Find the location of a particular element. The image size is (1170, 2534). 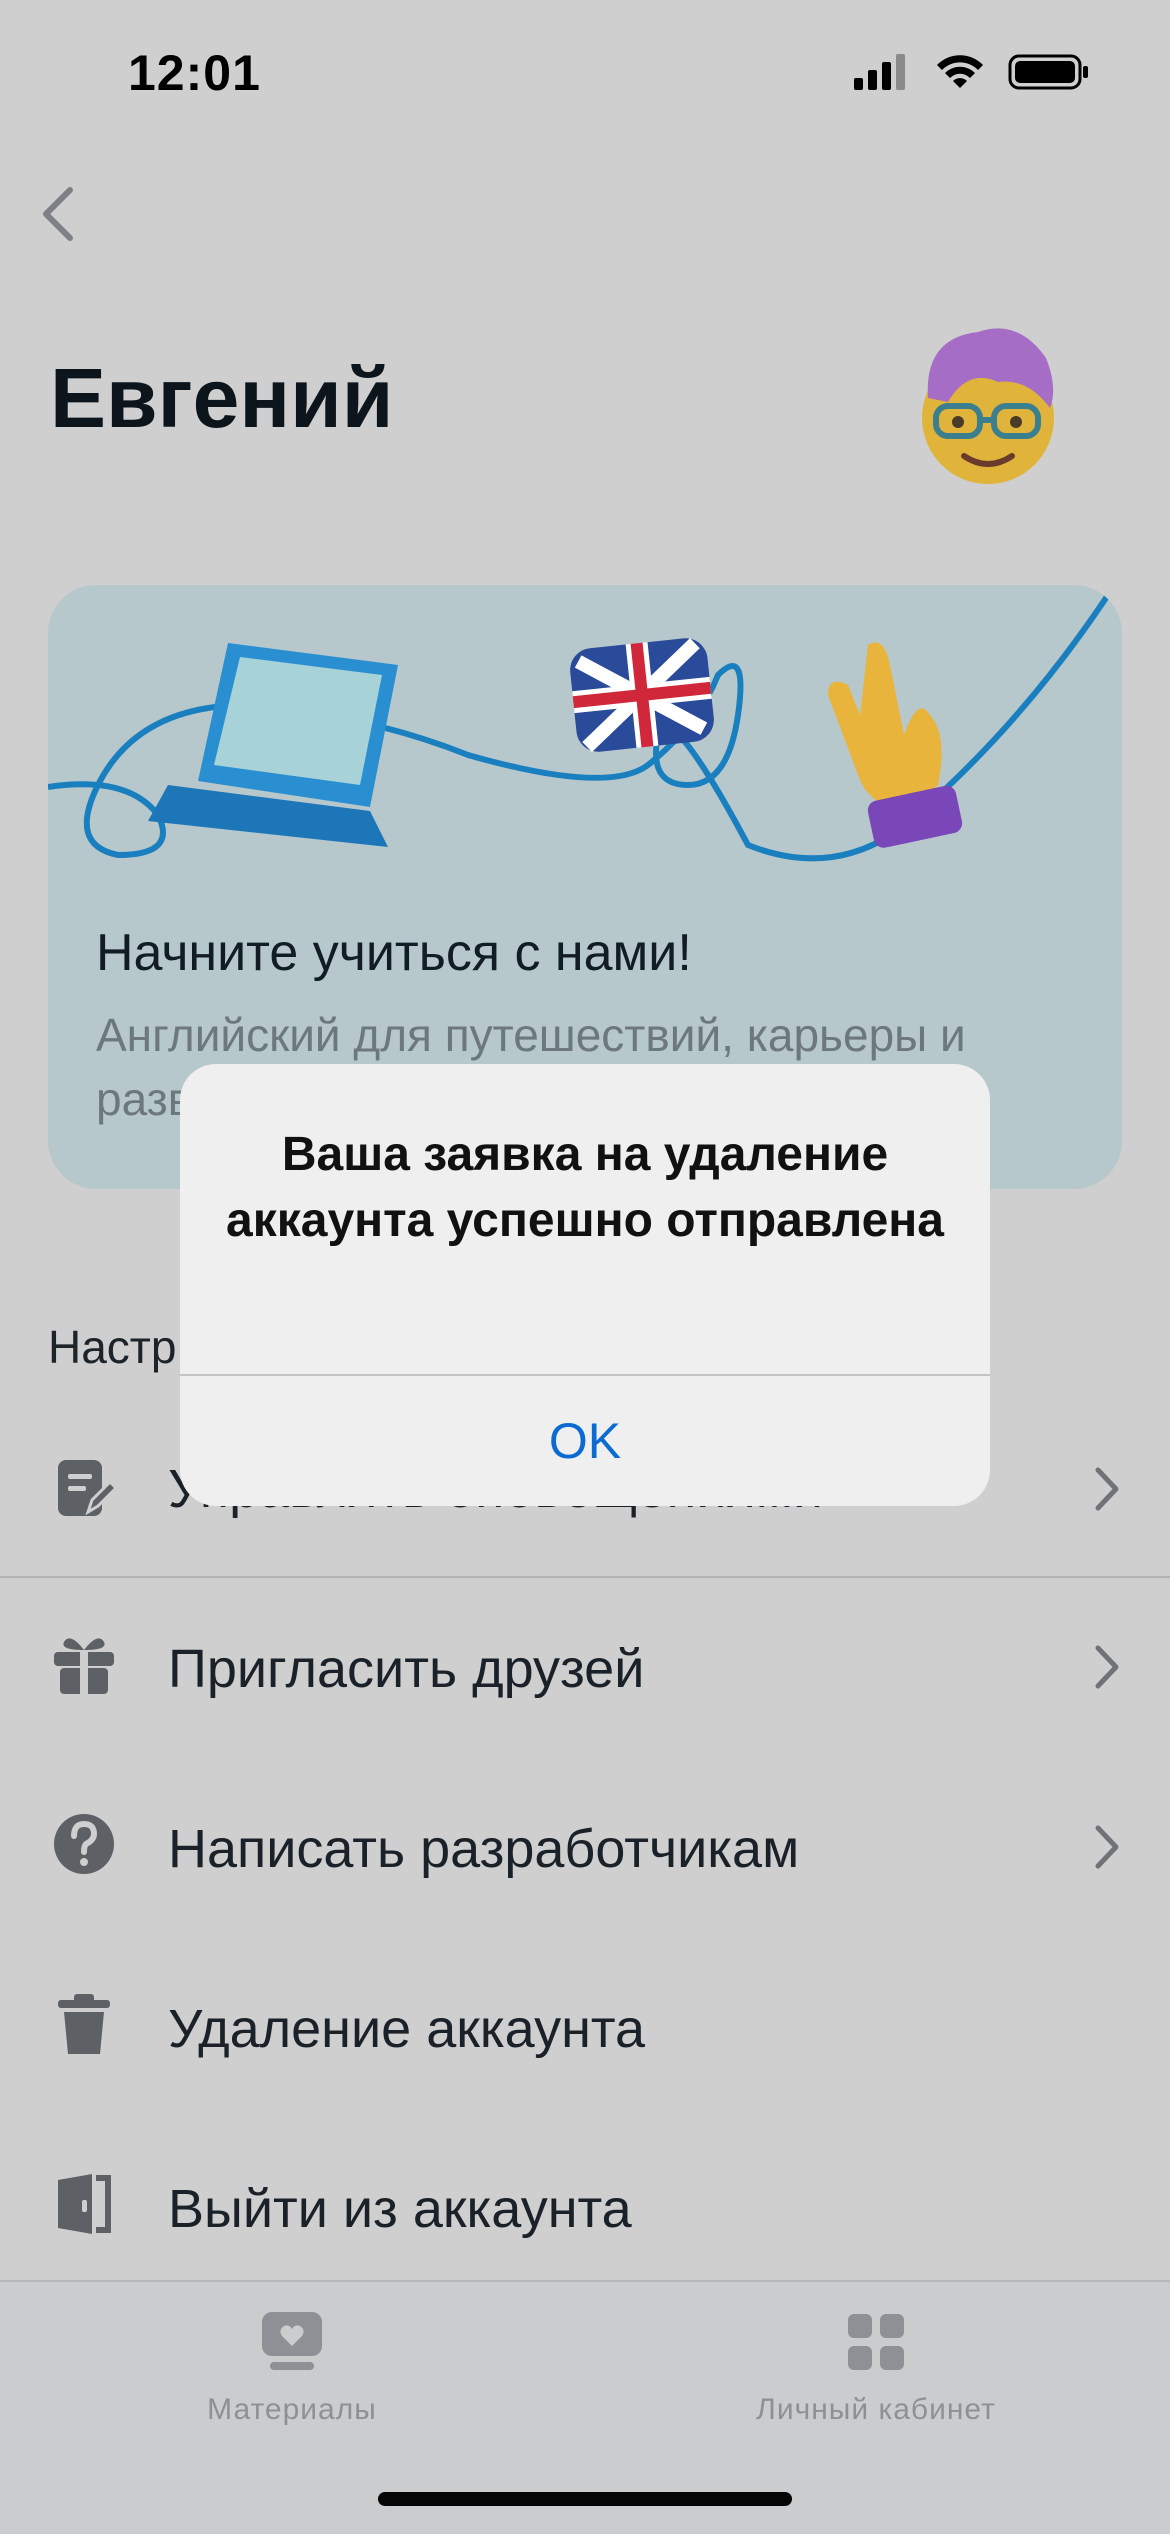

laptop-icon is located at coordinates (273, 745).